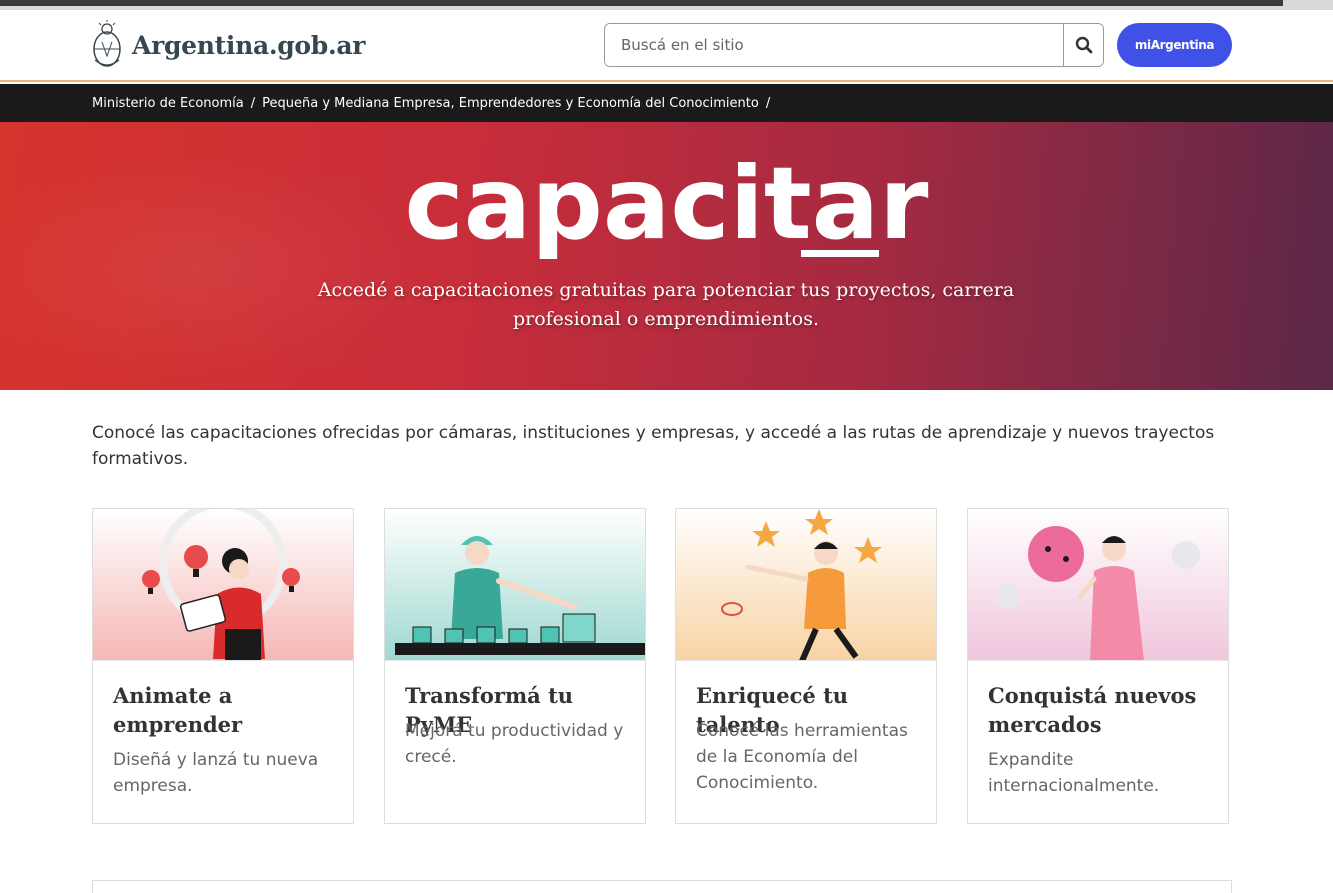 Image resolution: width=1333 pixels, height=893 pixels. I want to click on hero-title-underline, so click(840, 253).